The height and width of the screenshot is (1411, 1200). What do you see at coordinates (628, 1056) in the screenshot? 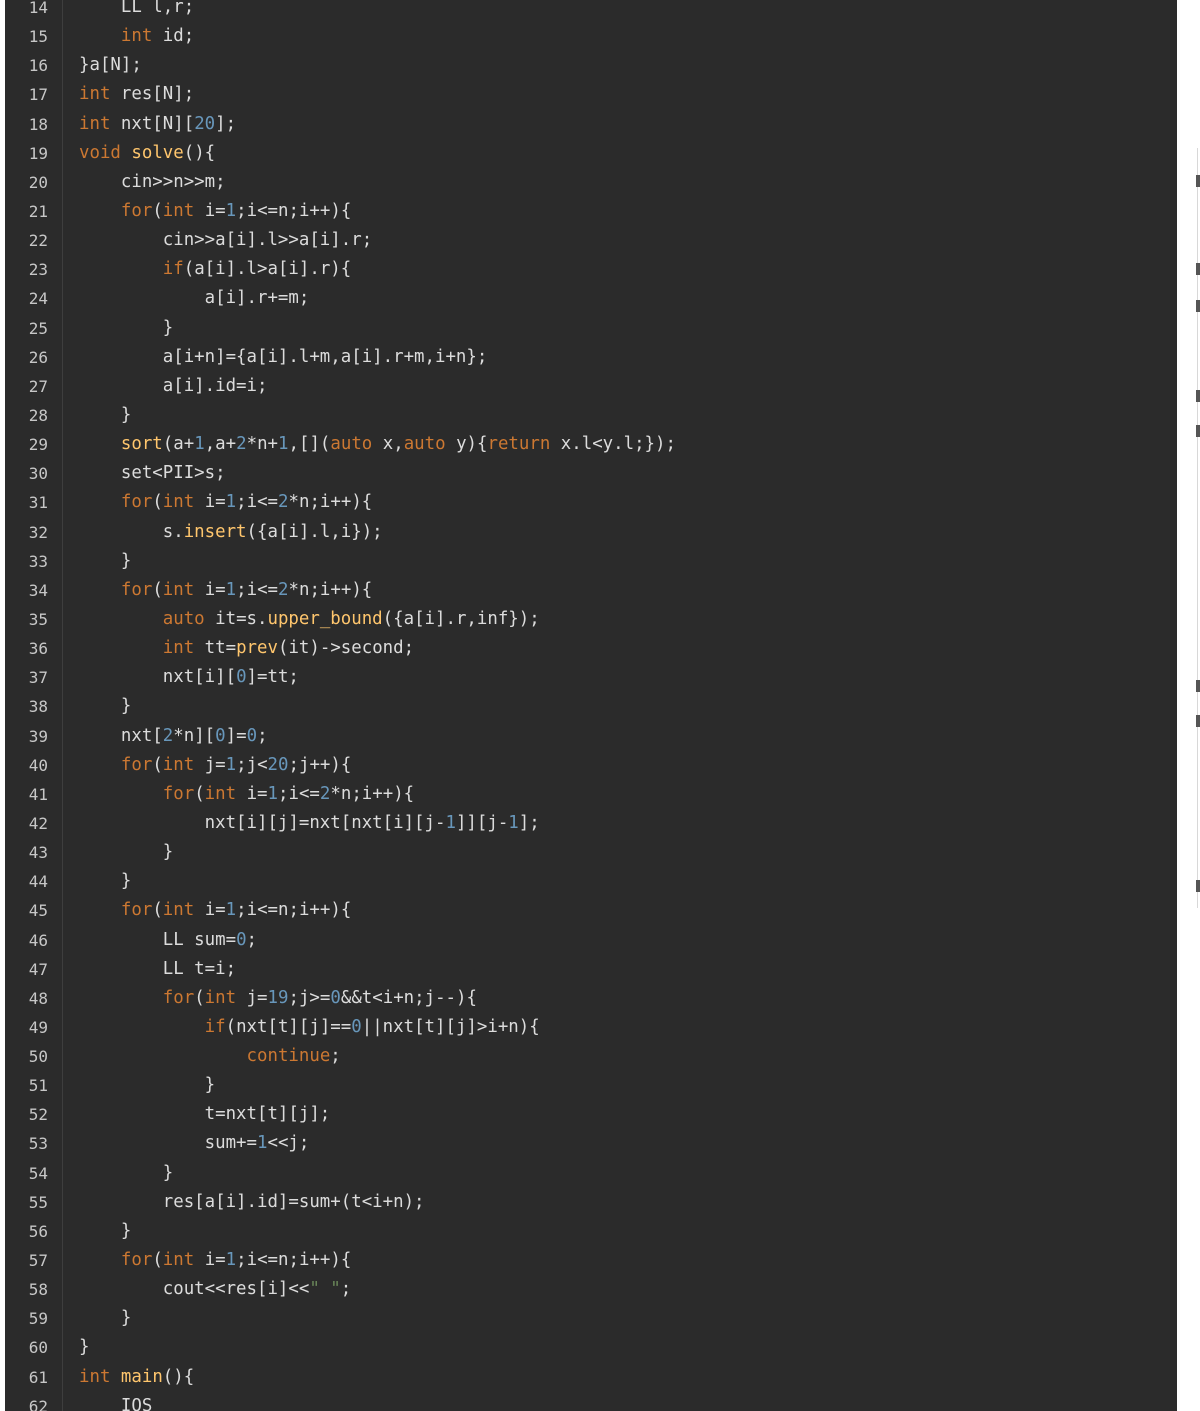
I see `code-line: continue;` at bounding box center [628, 1056].